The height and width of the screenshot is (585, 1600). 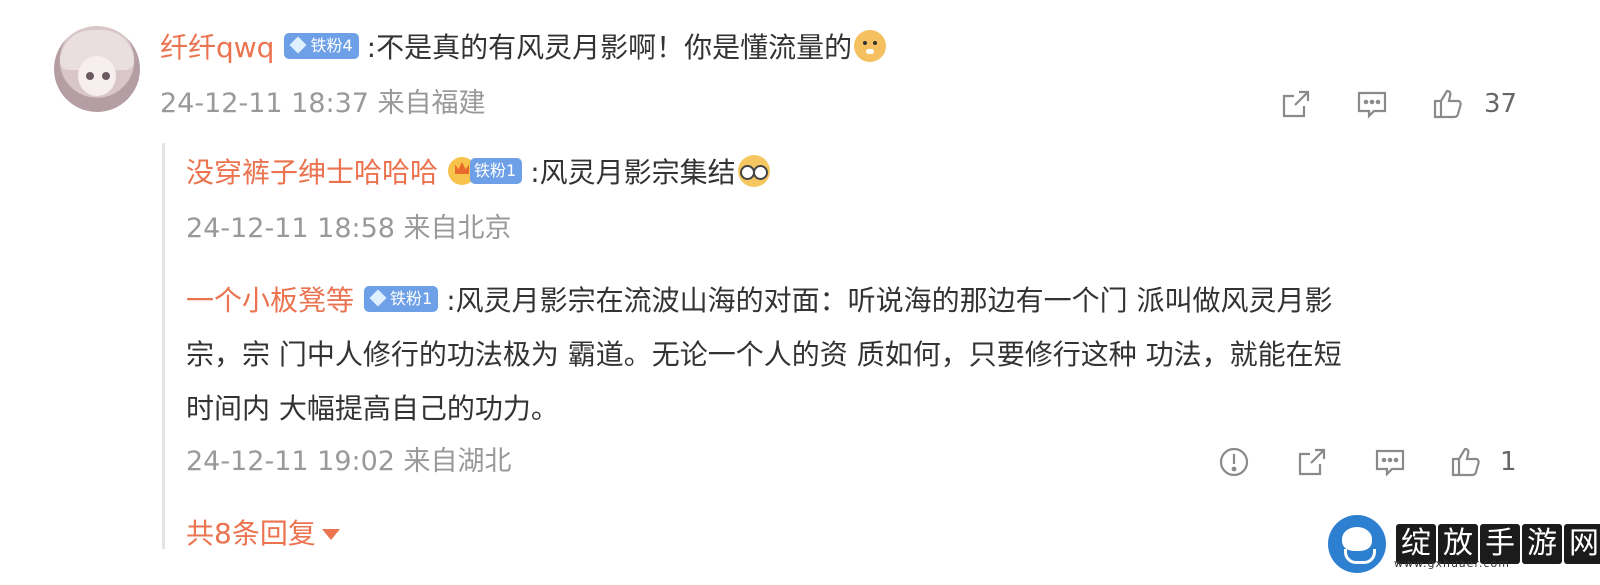 I want to click on reply-text-line: 时间内 大幅提高自己的功力。, so click(x=372, y=408).